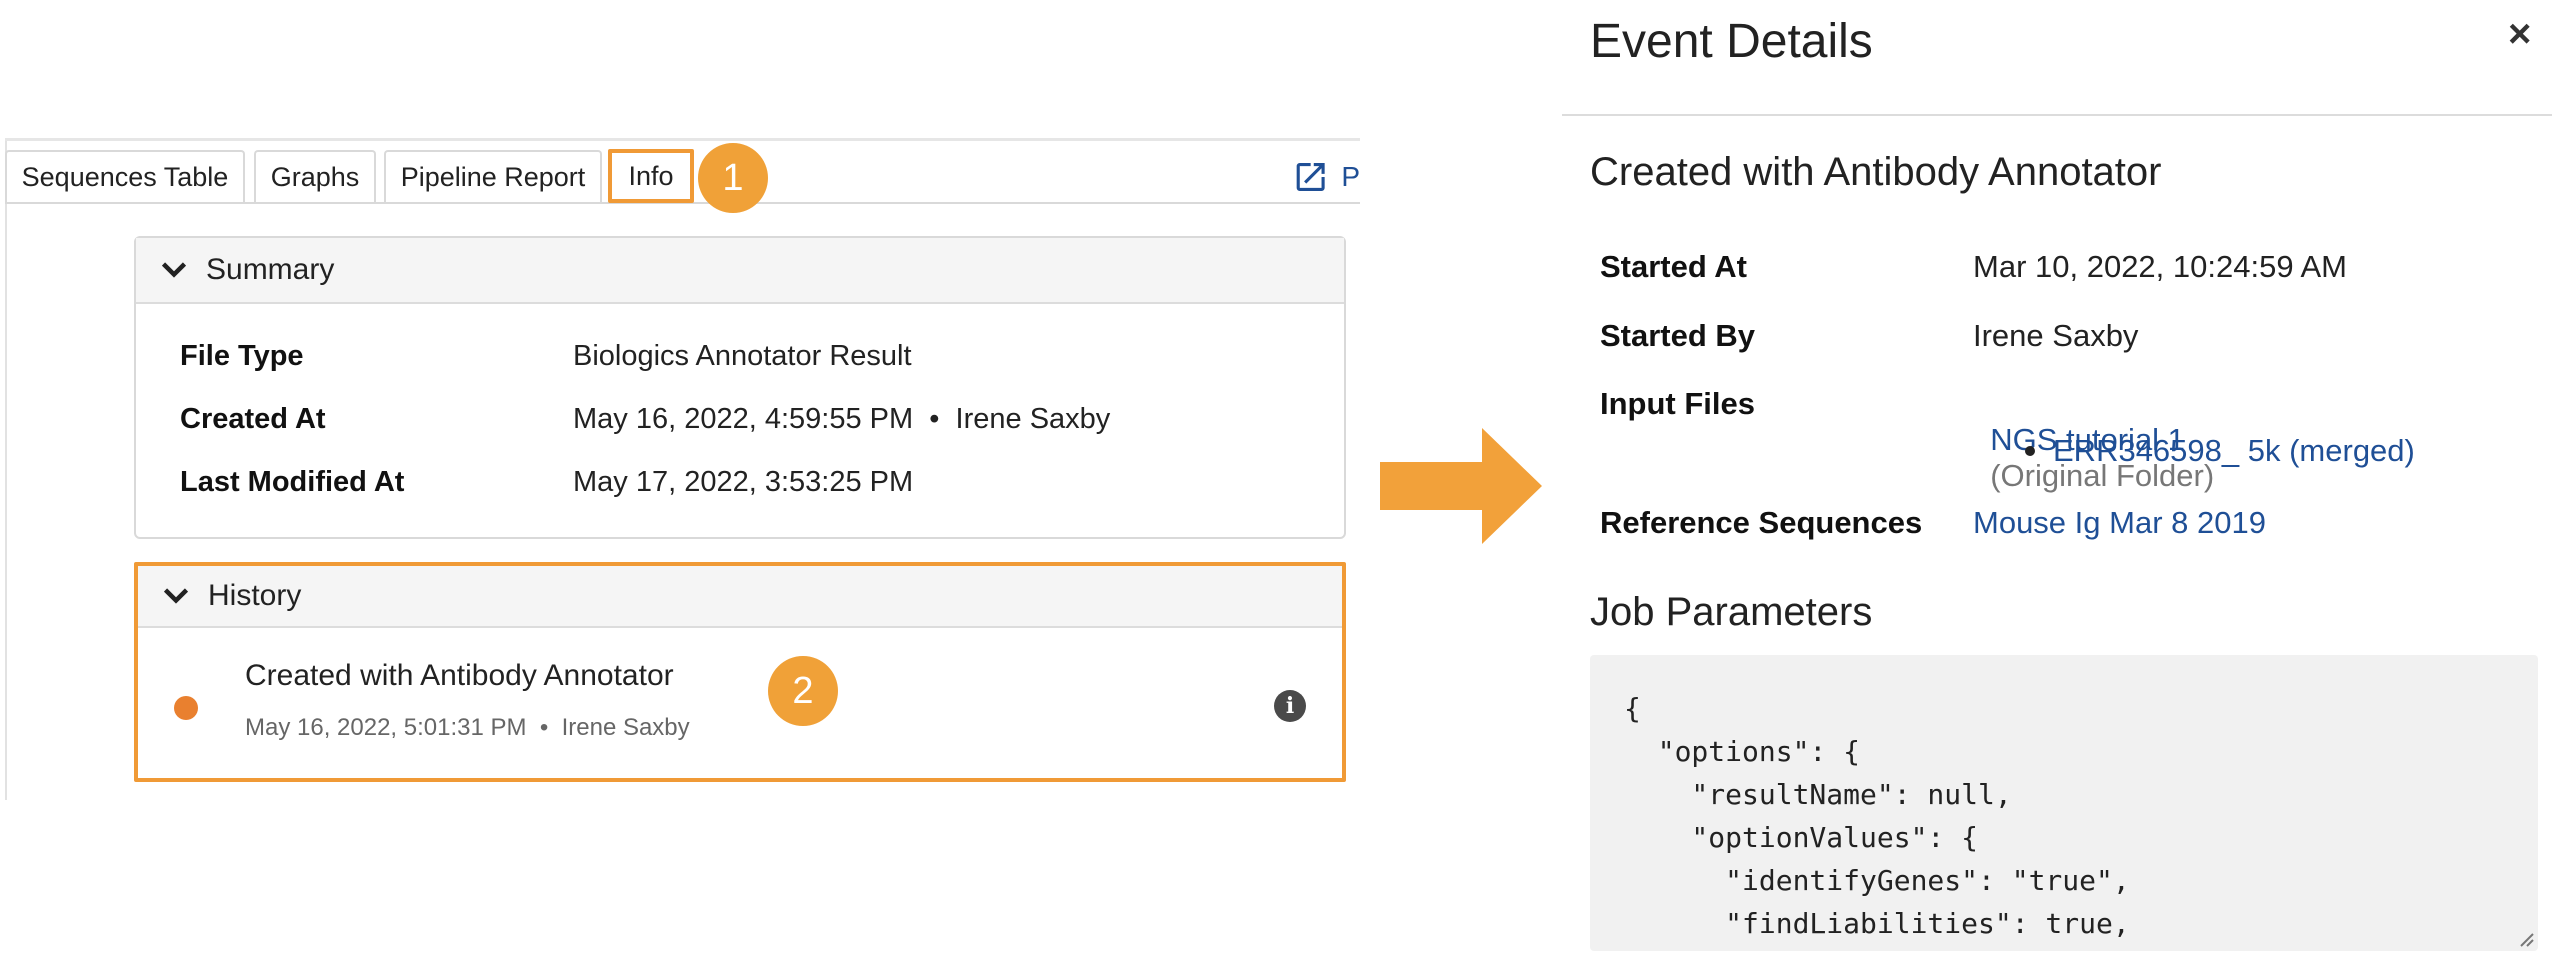 This screenshot has width=2552, height=960. Describe the element at coordinates (459, 676) in the screenshot. I see `history-event-title: Created with Antibody Annotator` at that location.